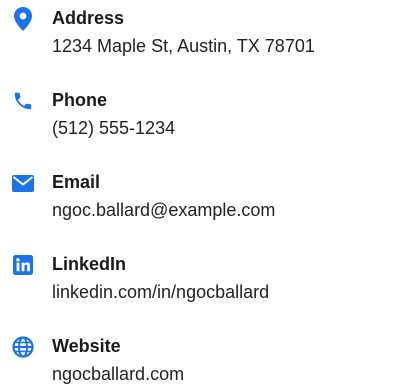 The height and width of the screenshot is (392, 398). Describe the element at coordinates (86, 346) in the screenshot. I see `website-label: Website` at that location.